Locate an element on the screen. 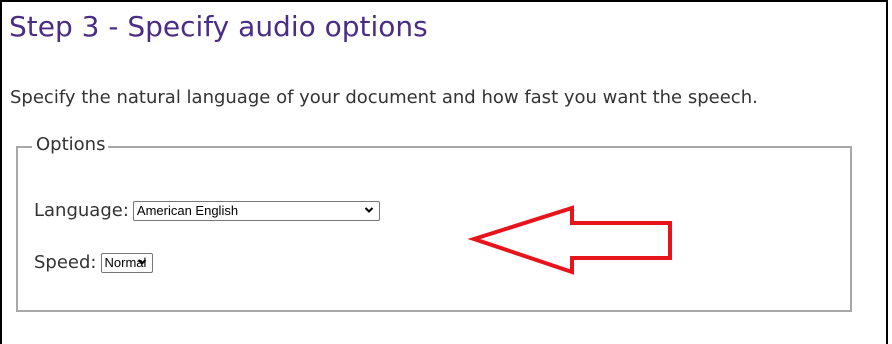  page-title: Step 3 - Specify audio options is located at coordinates (218, 26).